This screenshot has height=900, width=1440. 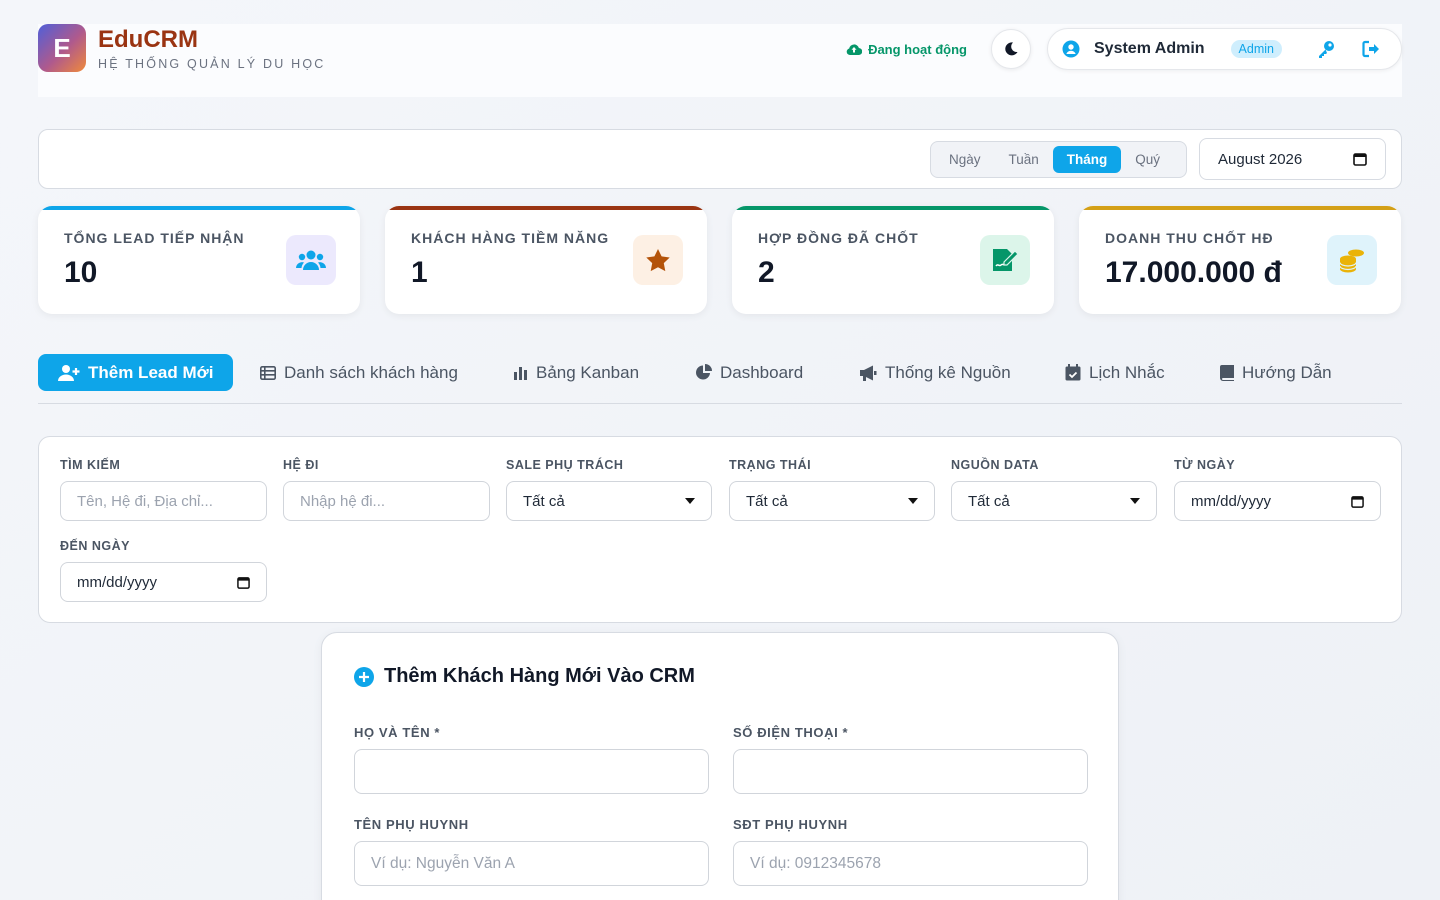 What do you see at coordinates (311, 260) in the screenshot?
I see `users-icon` at bounding box center [311, 260].